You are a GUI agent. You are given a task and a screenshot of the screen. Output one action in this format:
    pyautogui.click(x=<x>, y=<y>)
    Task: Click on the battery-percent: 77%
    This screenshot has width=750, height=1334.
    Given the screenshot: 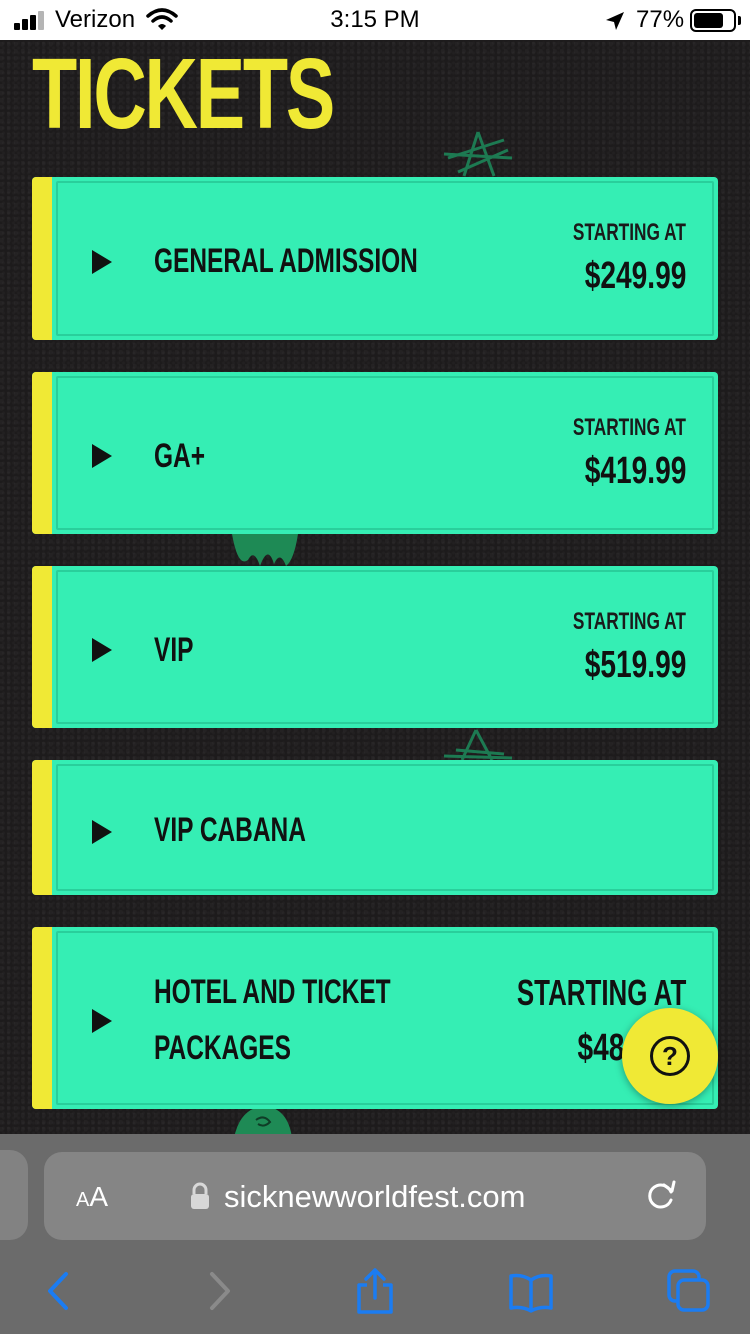 What is the action you would take?
    pyautogui.click(x=660, y=19)
    